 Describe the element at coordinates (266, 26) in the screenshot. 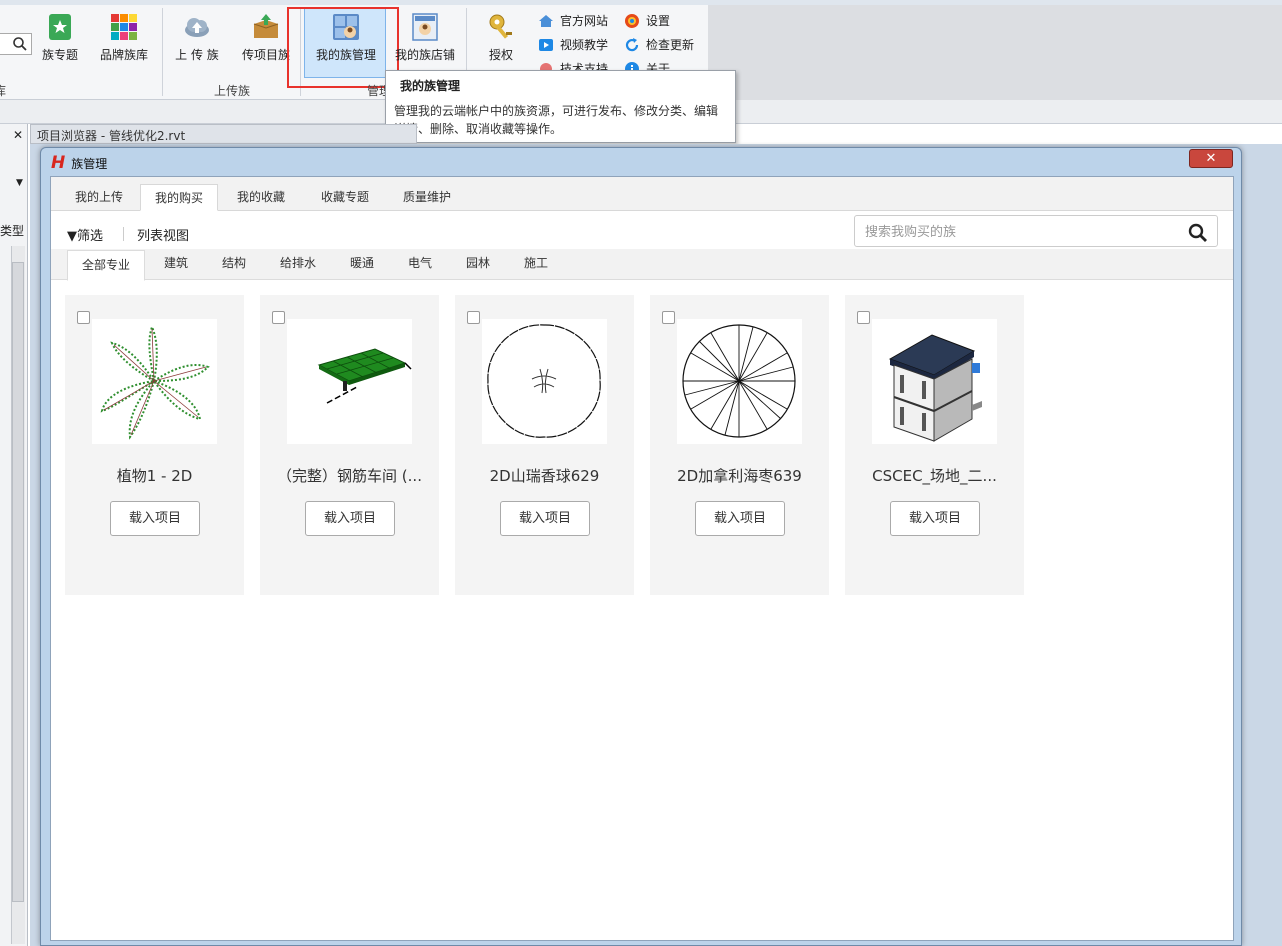

I see `box-upload-icon` at that location.